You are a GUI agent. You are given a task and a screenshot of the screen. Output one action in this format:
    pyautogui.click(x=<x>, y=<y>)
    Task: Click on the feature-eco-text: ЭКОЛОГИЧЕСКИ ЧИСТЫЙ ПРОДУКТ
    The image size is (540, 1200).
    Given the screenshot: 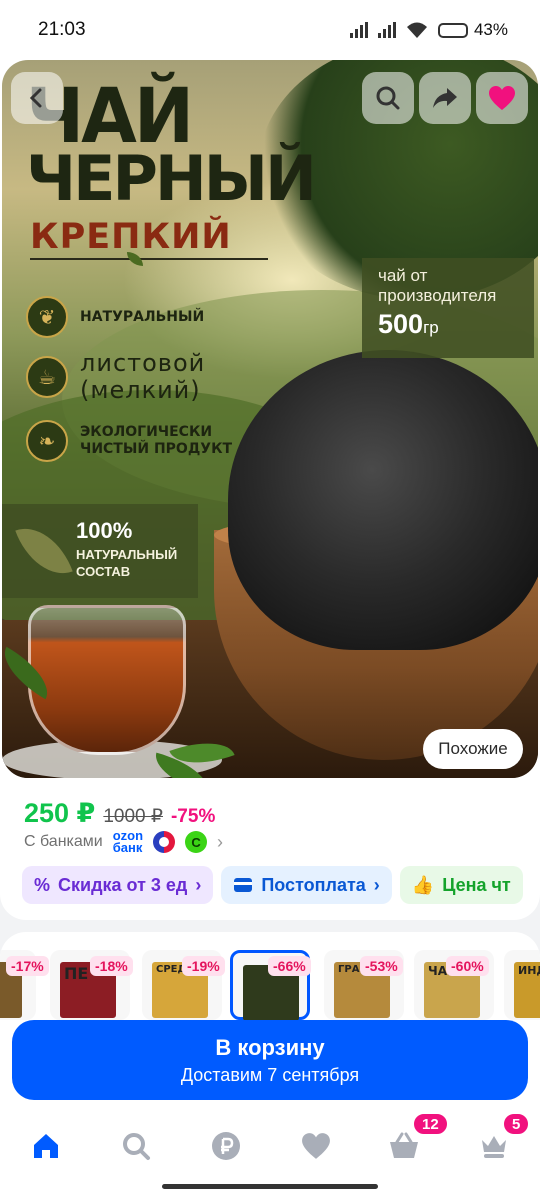 What is the action you would take?
    pyautogui.click(x=156, y=441)
    